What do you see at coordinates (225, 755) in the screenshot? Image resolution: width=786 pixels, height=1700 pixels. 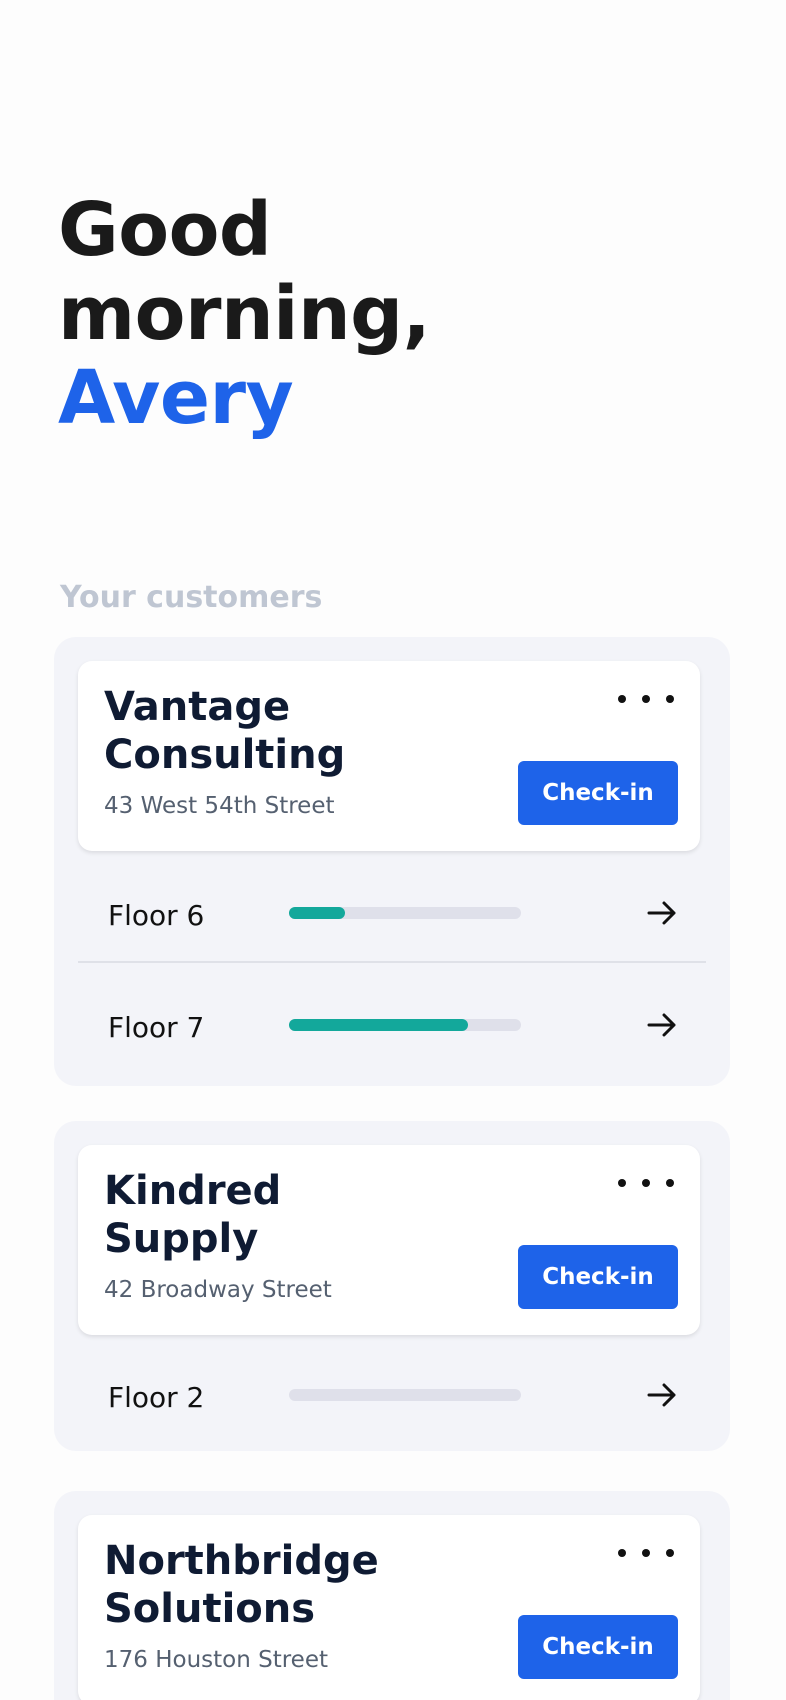 I see `customer-name-line-2: Consulting` at bounding box center [225, 755].